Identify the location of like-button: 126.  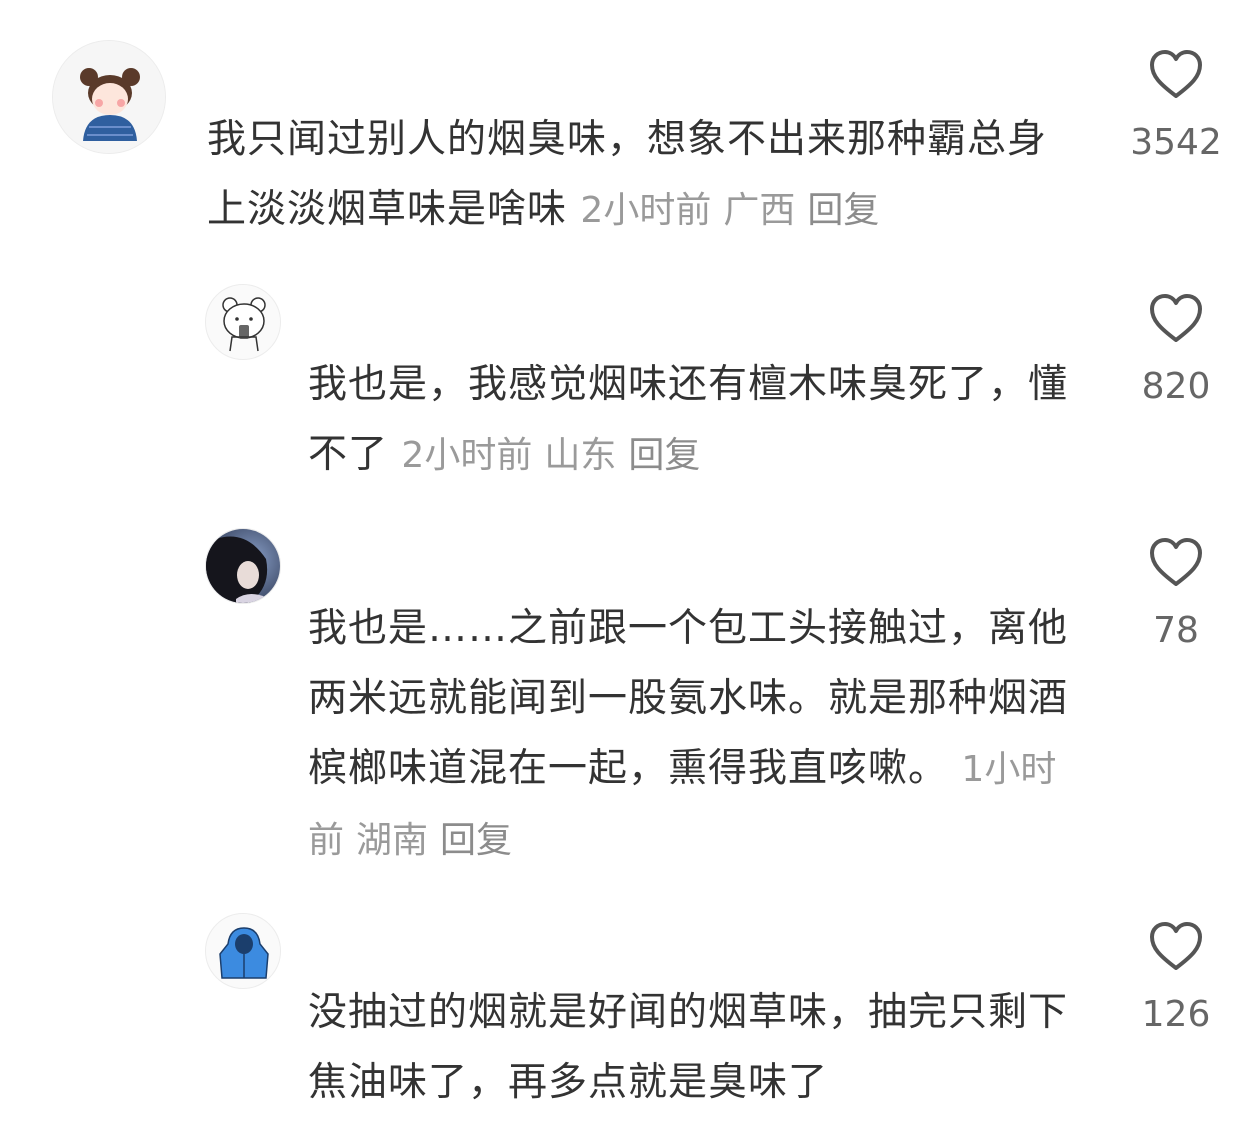
(1176, 977).